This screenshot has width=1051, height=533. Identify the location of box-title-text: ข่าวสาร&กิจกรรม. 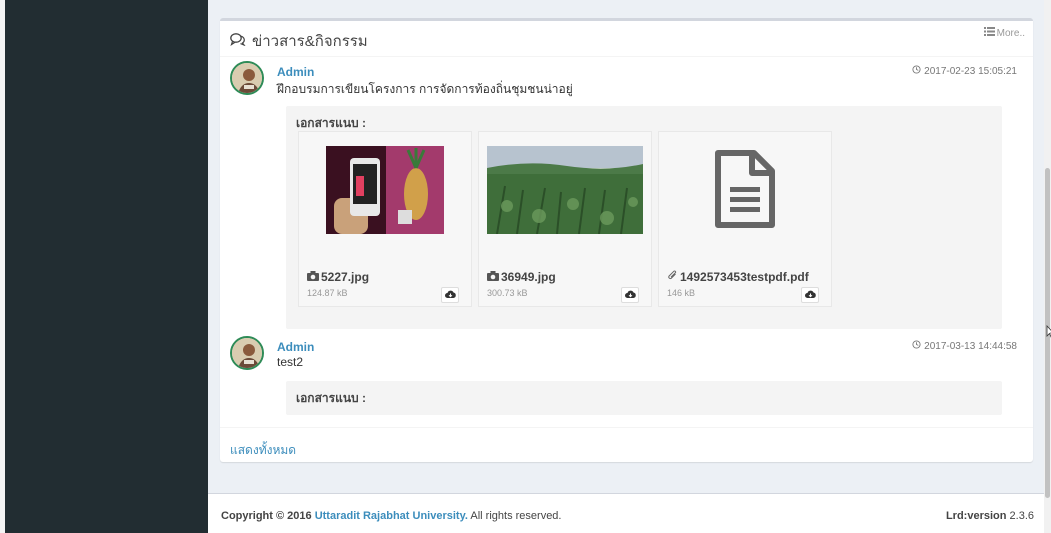
(310, 41).